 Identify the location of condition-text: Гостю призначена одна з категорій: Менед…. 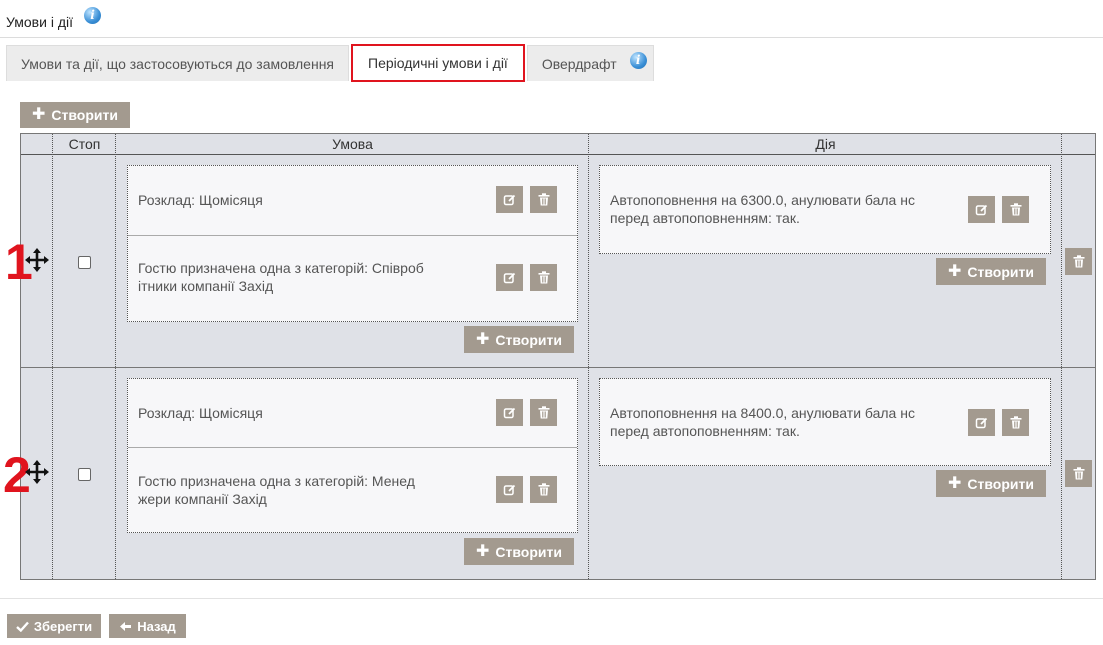
(276, 490).